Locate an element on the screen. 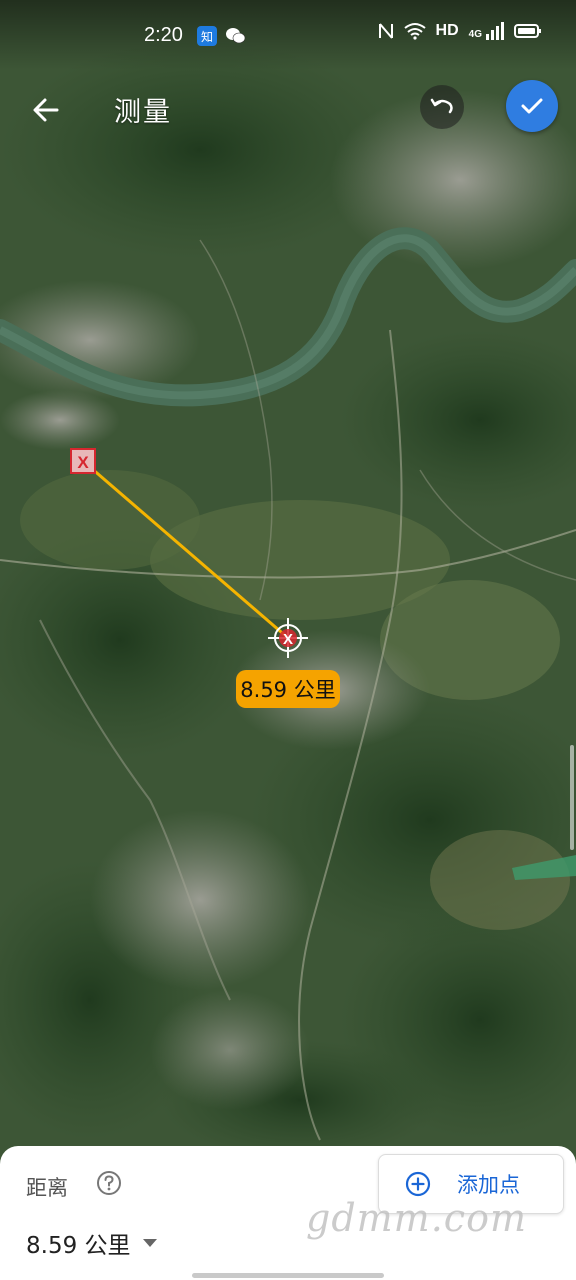 The width and height of the screenshot is (576, 1280). distance-value-dropdown: 8.59 公里 is located at coordinates (91, 1243).